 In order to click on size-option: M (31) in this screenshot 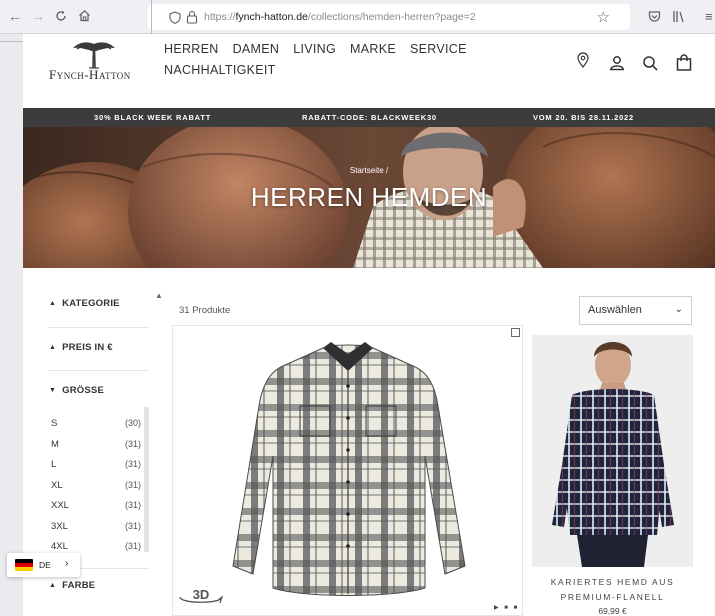, I will do `click(96, 444)`.